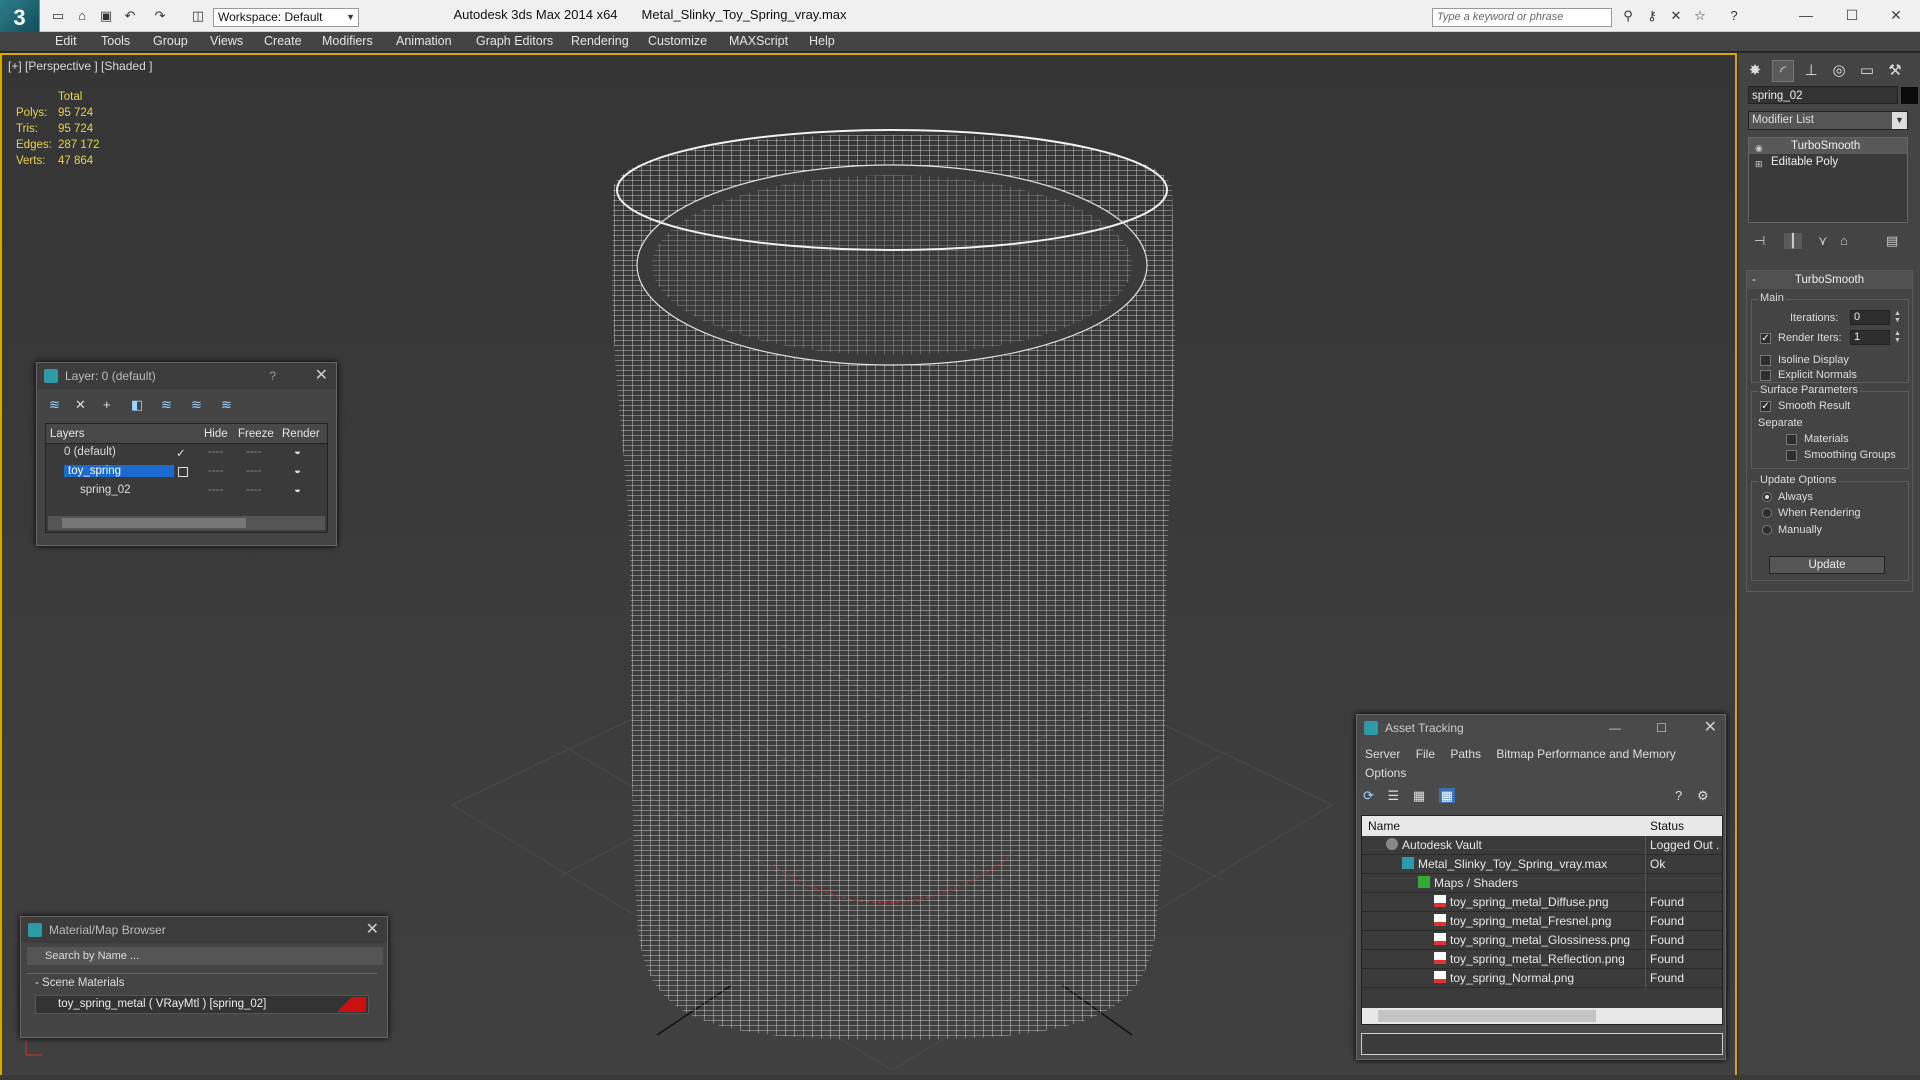 This screenshot has height=1080, width=1920. I want to click on asset-row: Maps / Shaders, so click(1542, 883).